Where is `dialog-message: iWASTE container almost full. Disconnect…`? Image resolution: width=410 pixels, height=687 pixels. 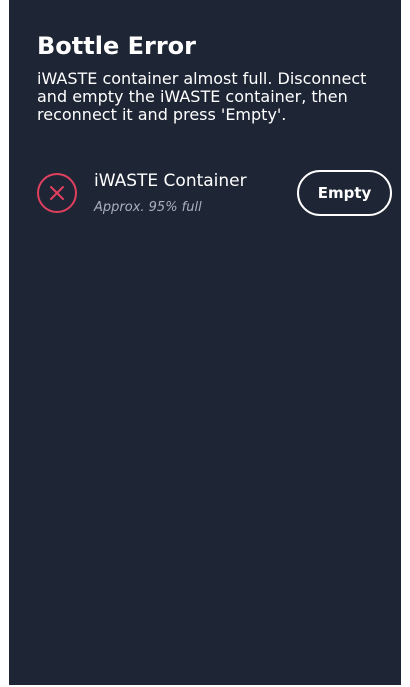 dialog-message: iWASTE container almost full. Disconnect… is located at coordinates (202, 96).